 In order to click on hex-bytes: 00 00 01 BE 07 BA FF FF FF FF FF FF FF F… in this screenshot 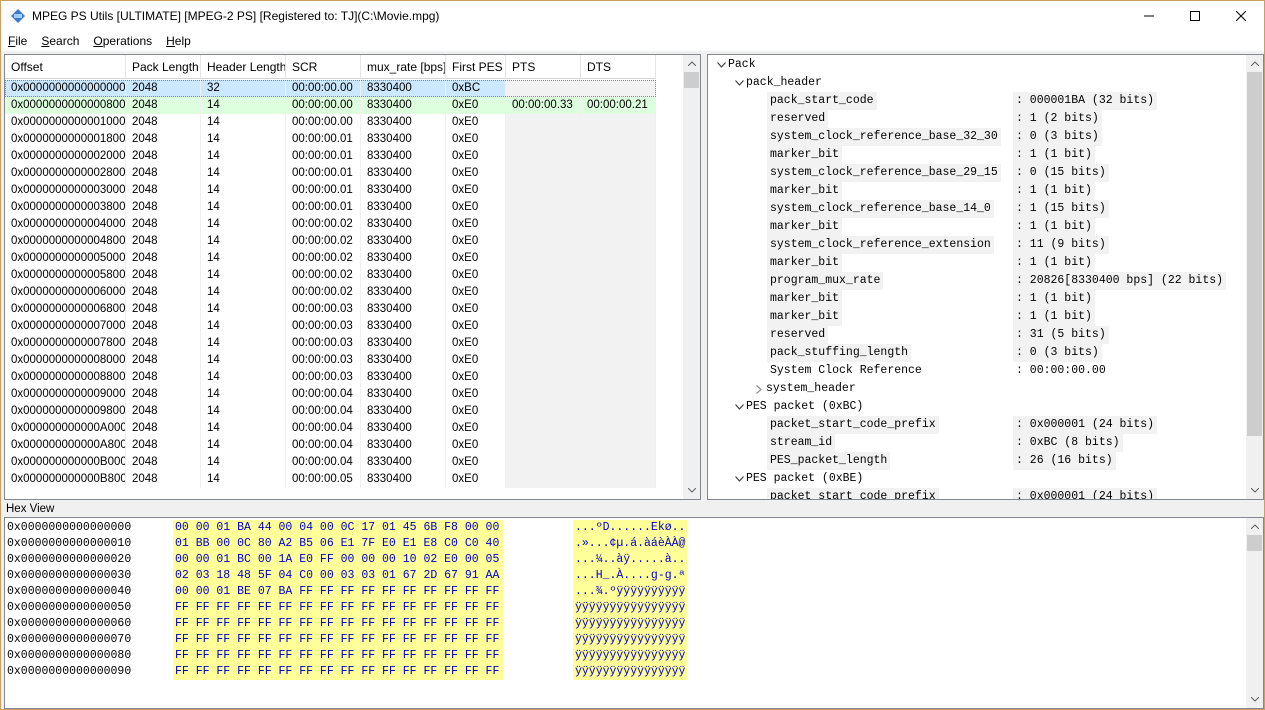, I will do `click(338, 592)`.